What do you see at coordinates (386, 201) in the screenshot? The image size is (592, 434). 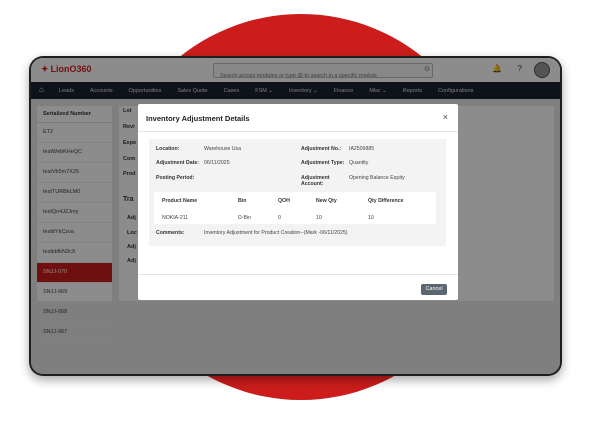 I see `column-header: Qty Difference` at bounding box center [386, 201].